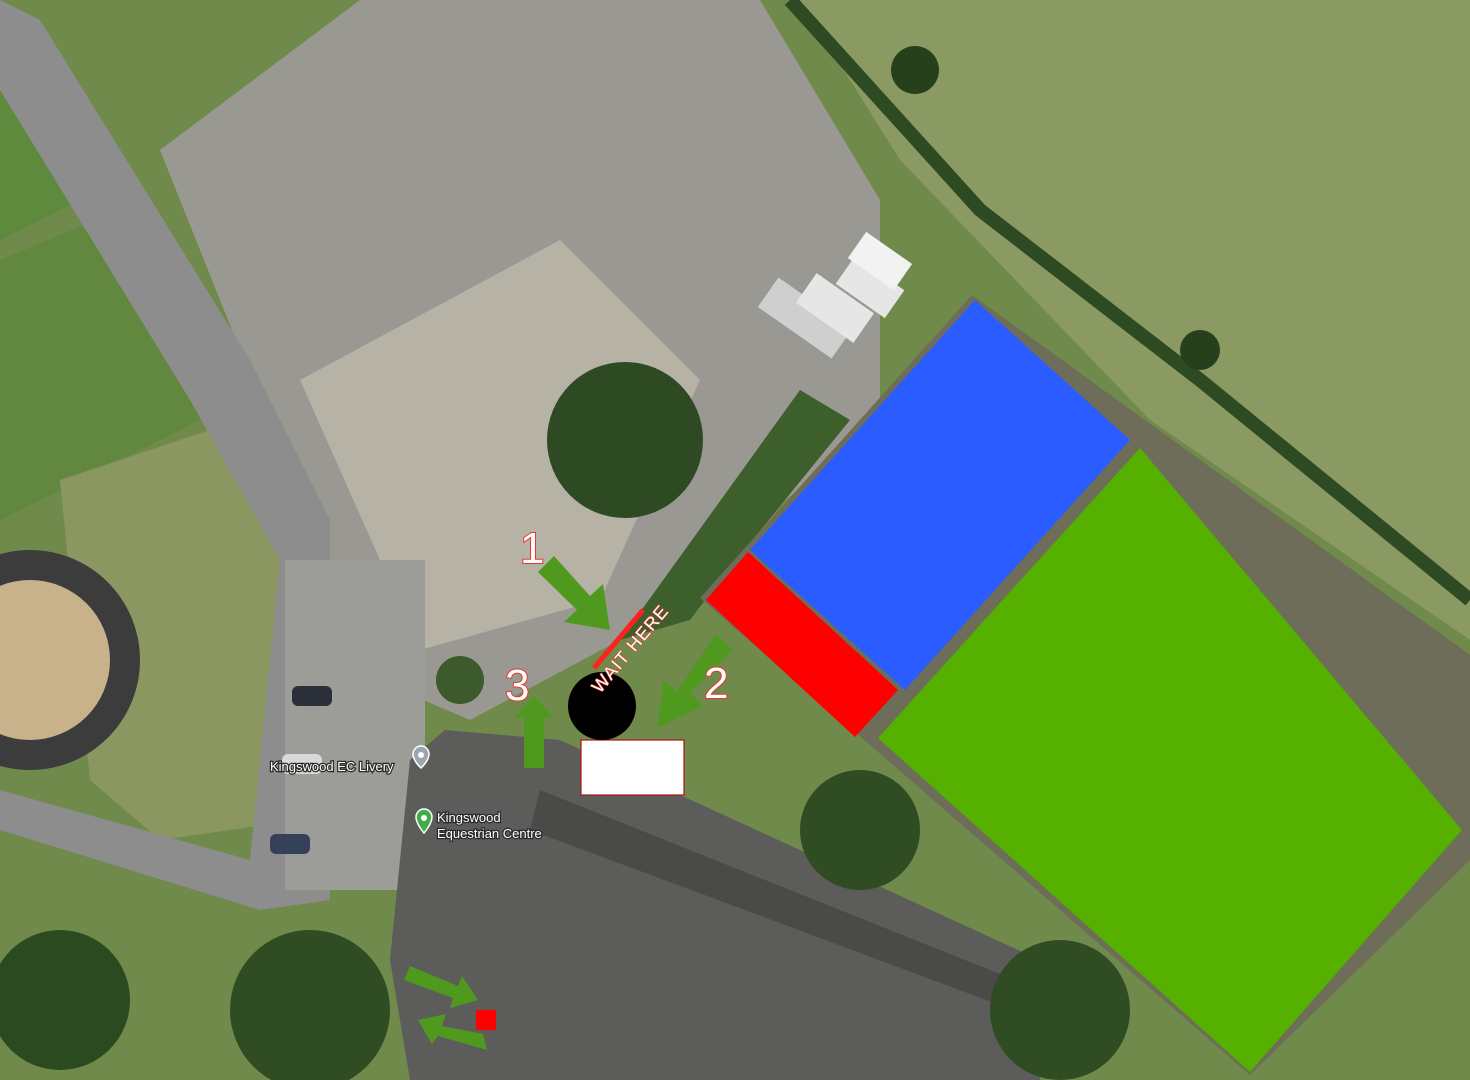 Image resolution: width=1470 pixels, height=1080 pixels. I want to click on map-pin-grey-dot, so click(421, 755).